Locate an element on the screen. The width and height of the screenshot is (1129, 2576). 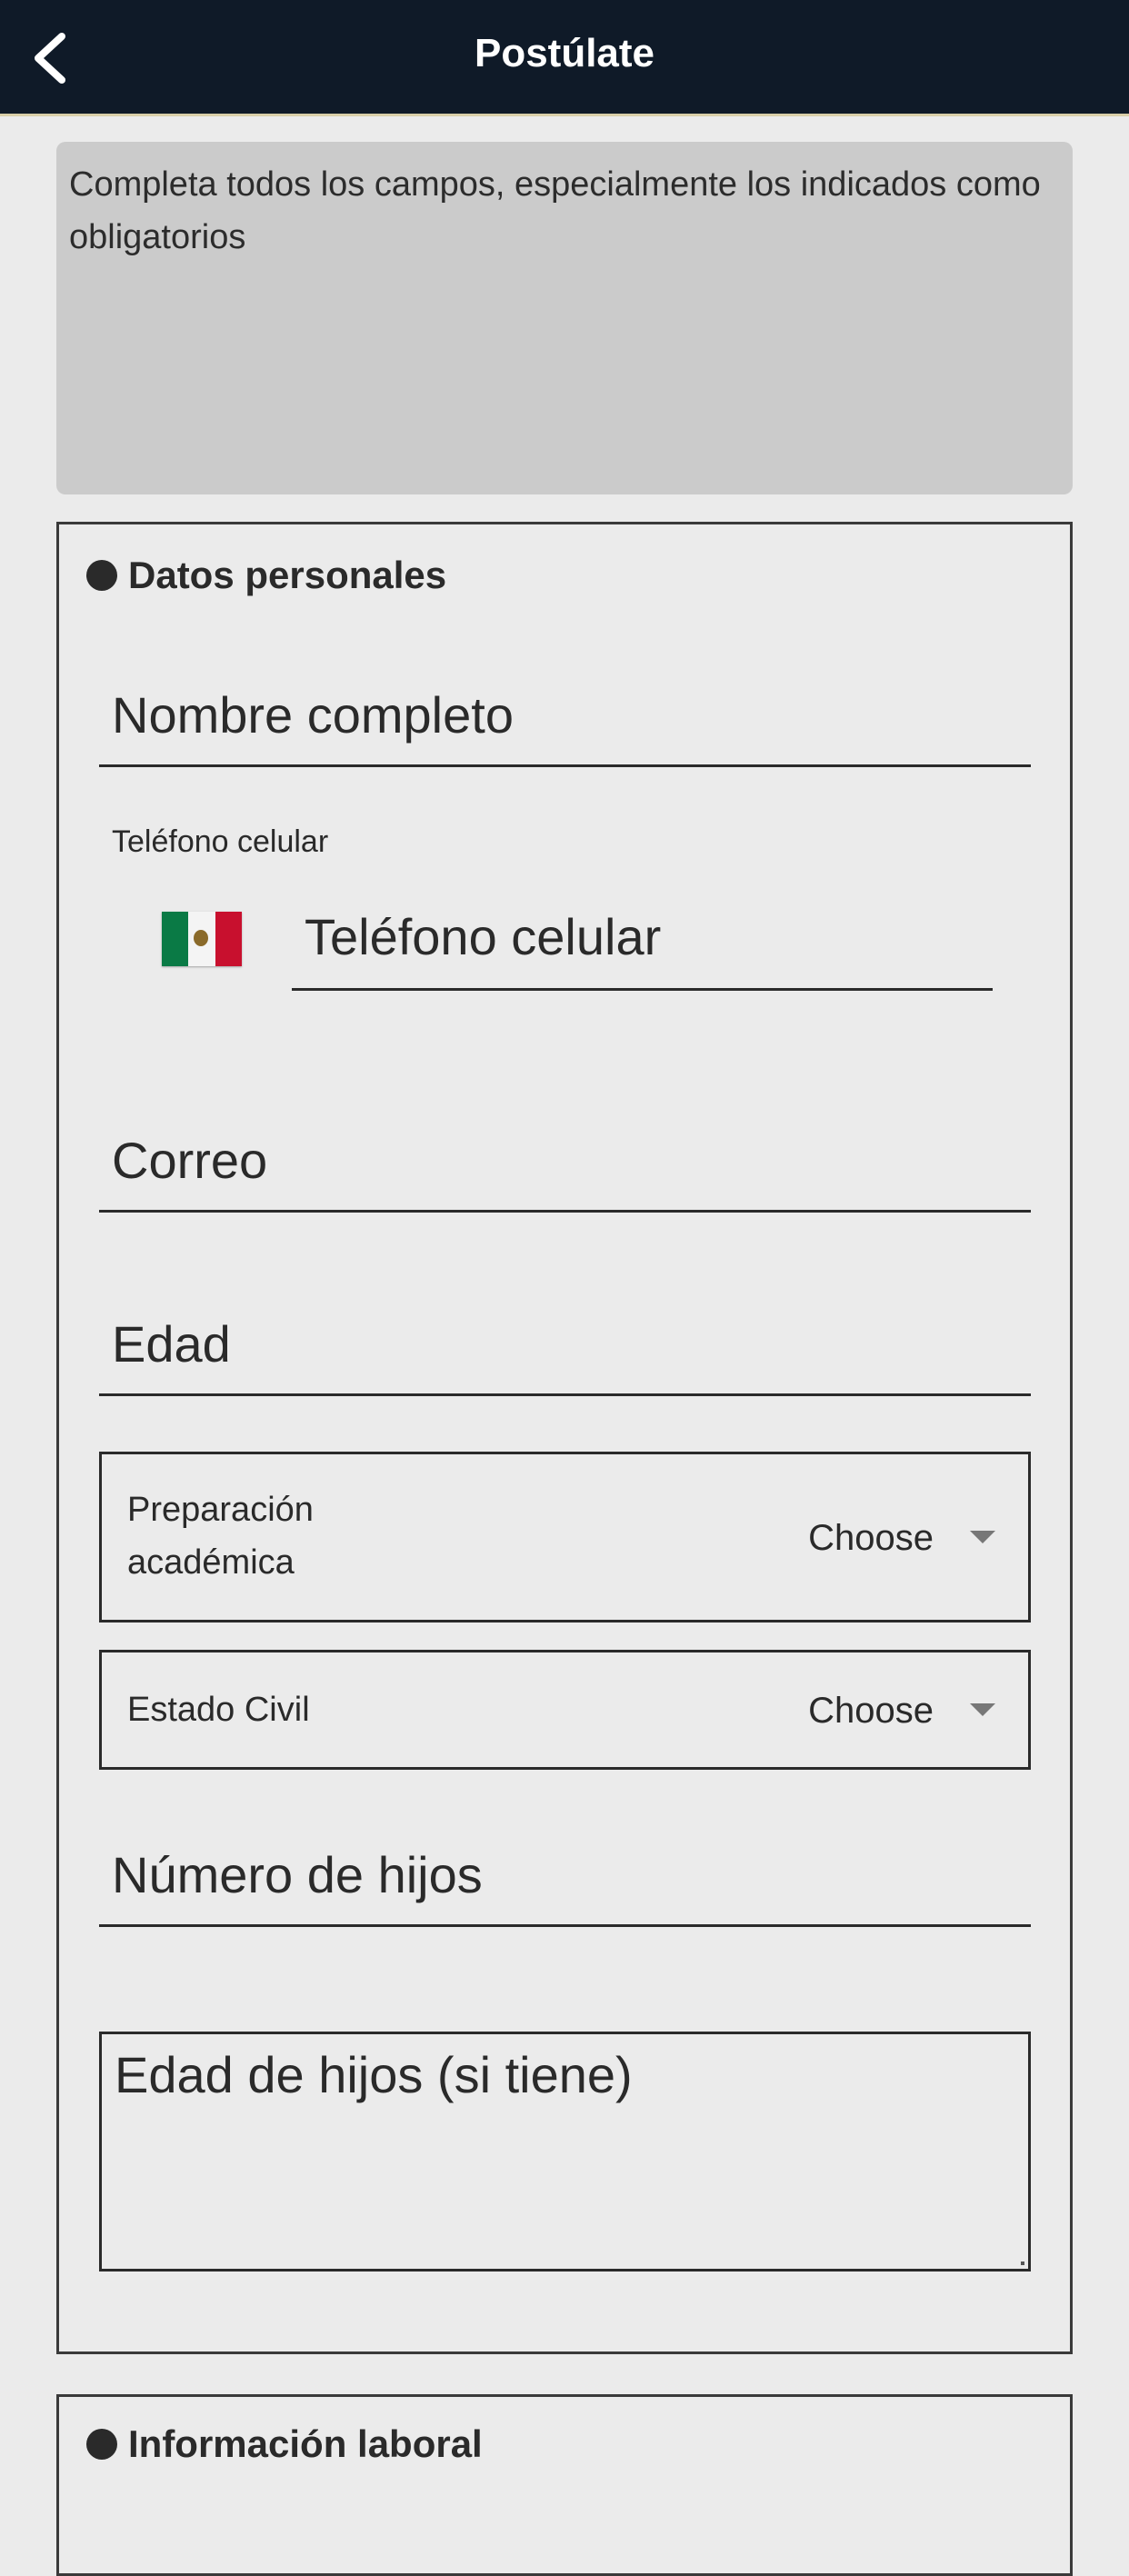
section-title: Información laboral is located at coordinates (305, 2443).